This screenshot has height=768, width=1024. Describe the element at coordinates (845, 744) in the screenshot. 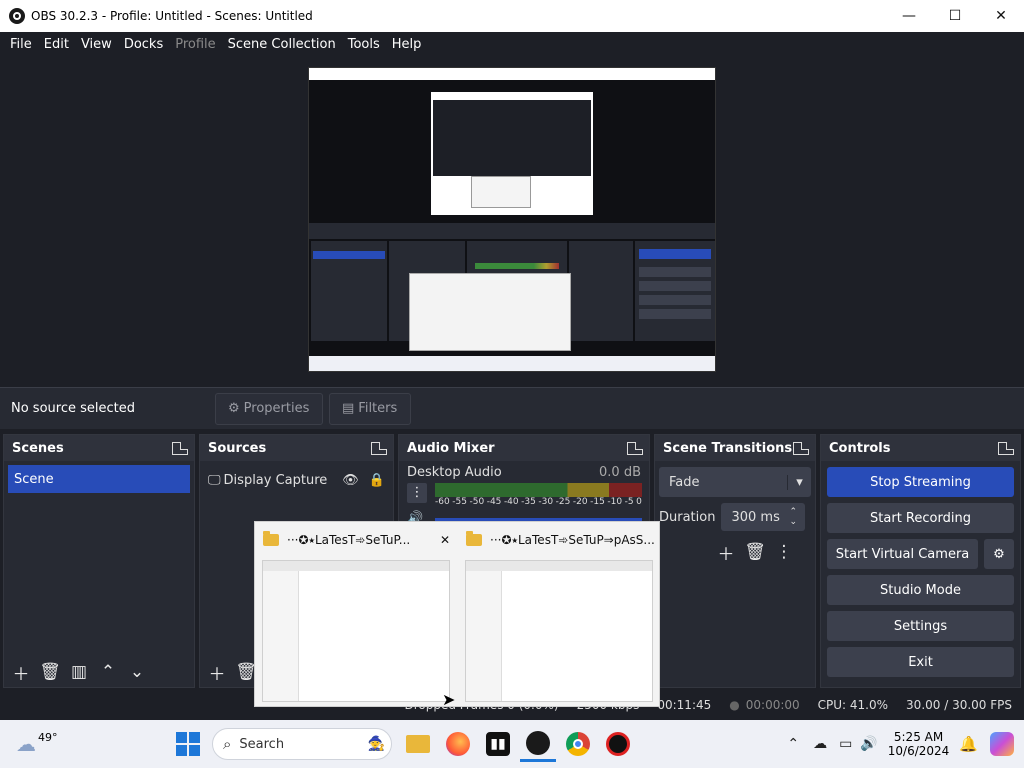

I see `display-icon: ▭` at that location.